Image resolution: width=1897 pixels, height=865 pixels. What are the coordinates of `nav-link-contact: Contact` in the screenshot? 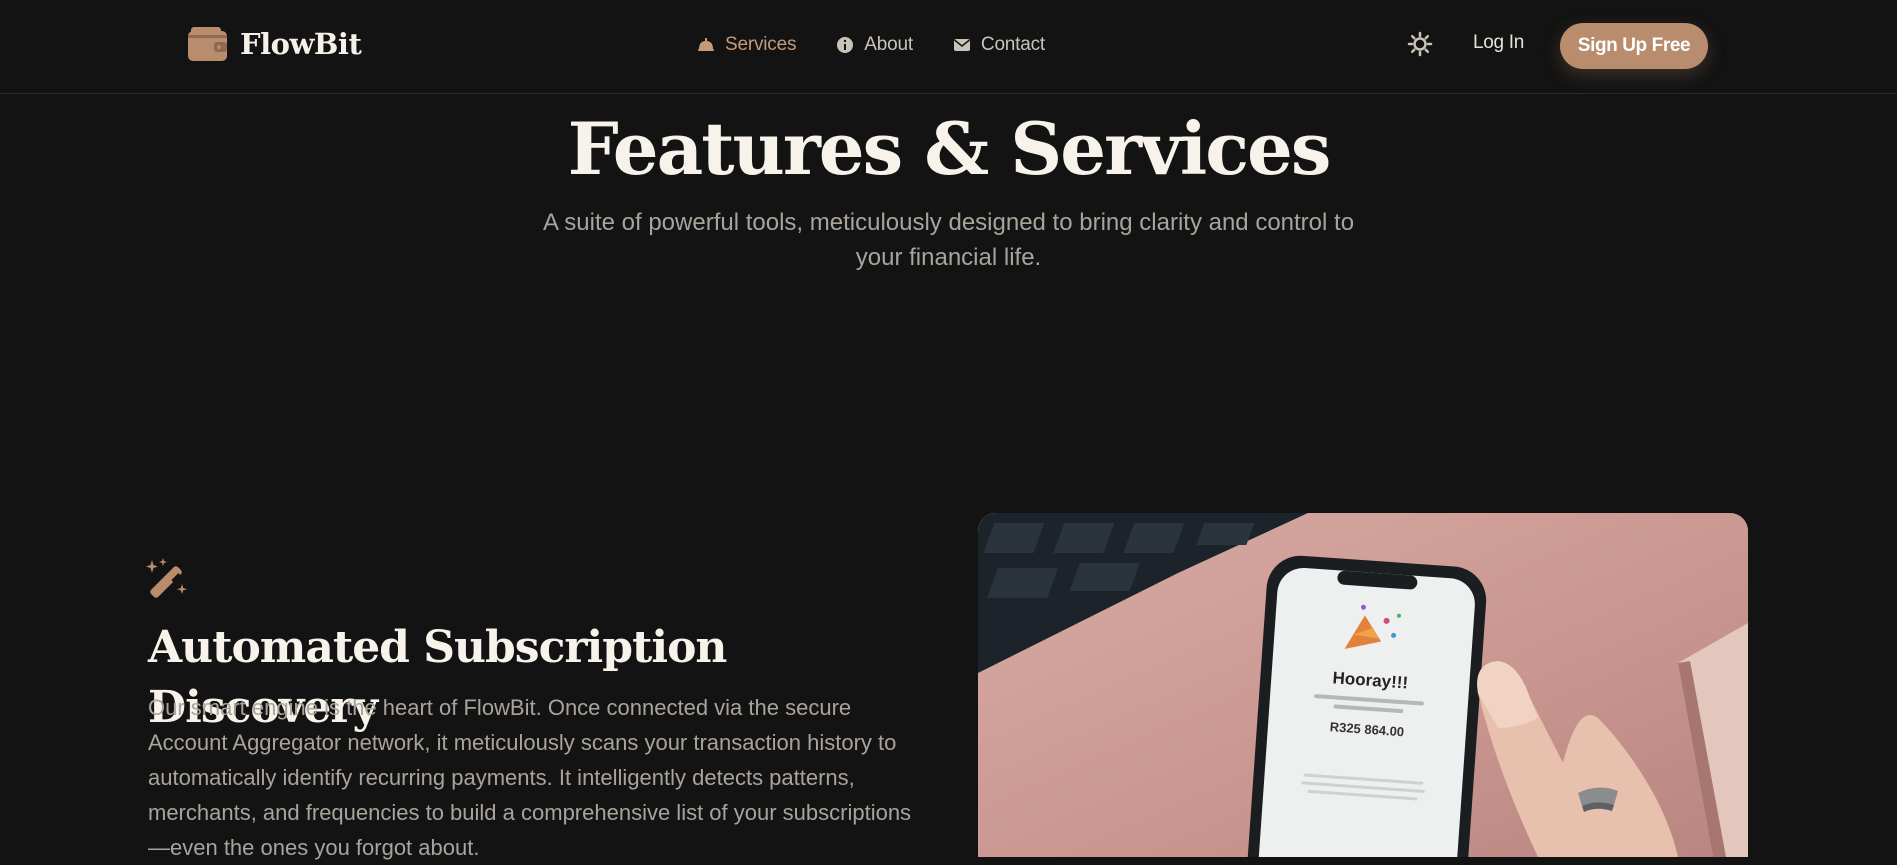 It's located at (999, 45).